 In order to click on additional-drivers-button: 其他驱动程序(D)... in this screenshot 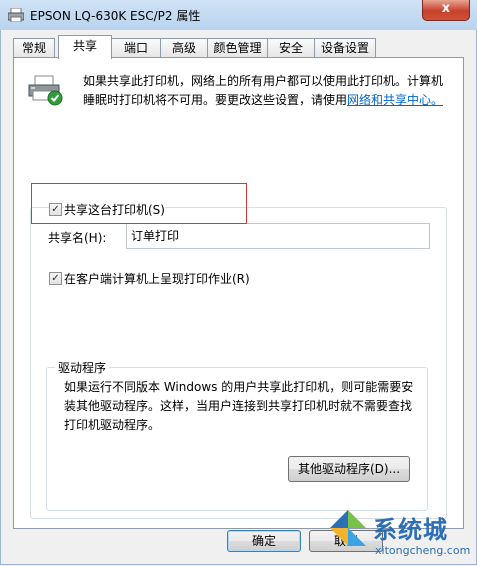, I will do `click(349, 469)`.